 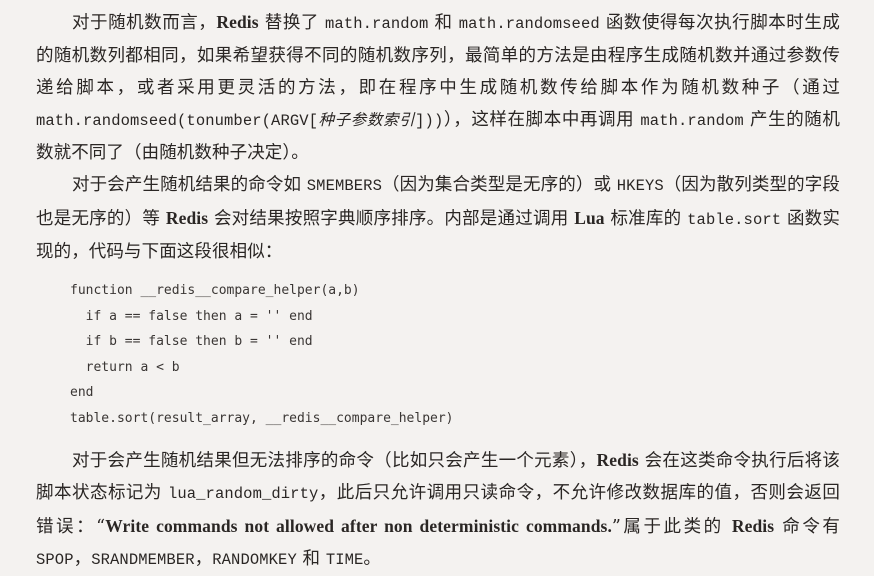 What do you see at coordinates (589, 218) in the screenshot?
I see `term-lua: Lua` at bounding box center [589, 218].